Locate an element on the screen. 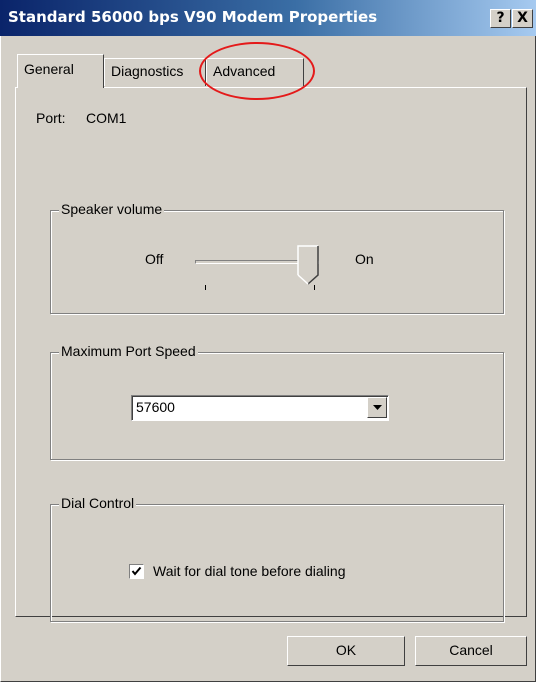  tab-general-label: General is located at coordinates (49, 69).